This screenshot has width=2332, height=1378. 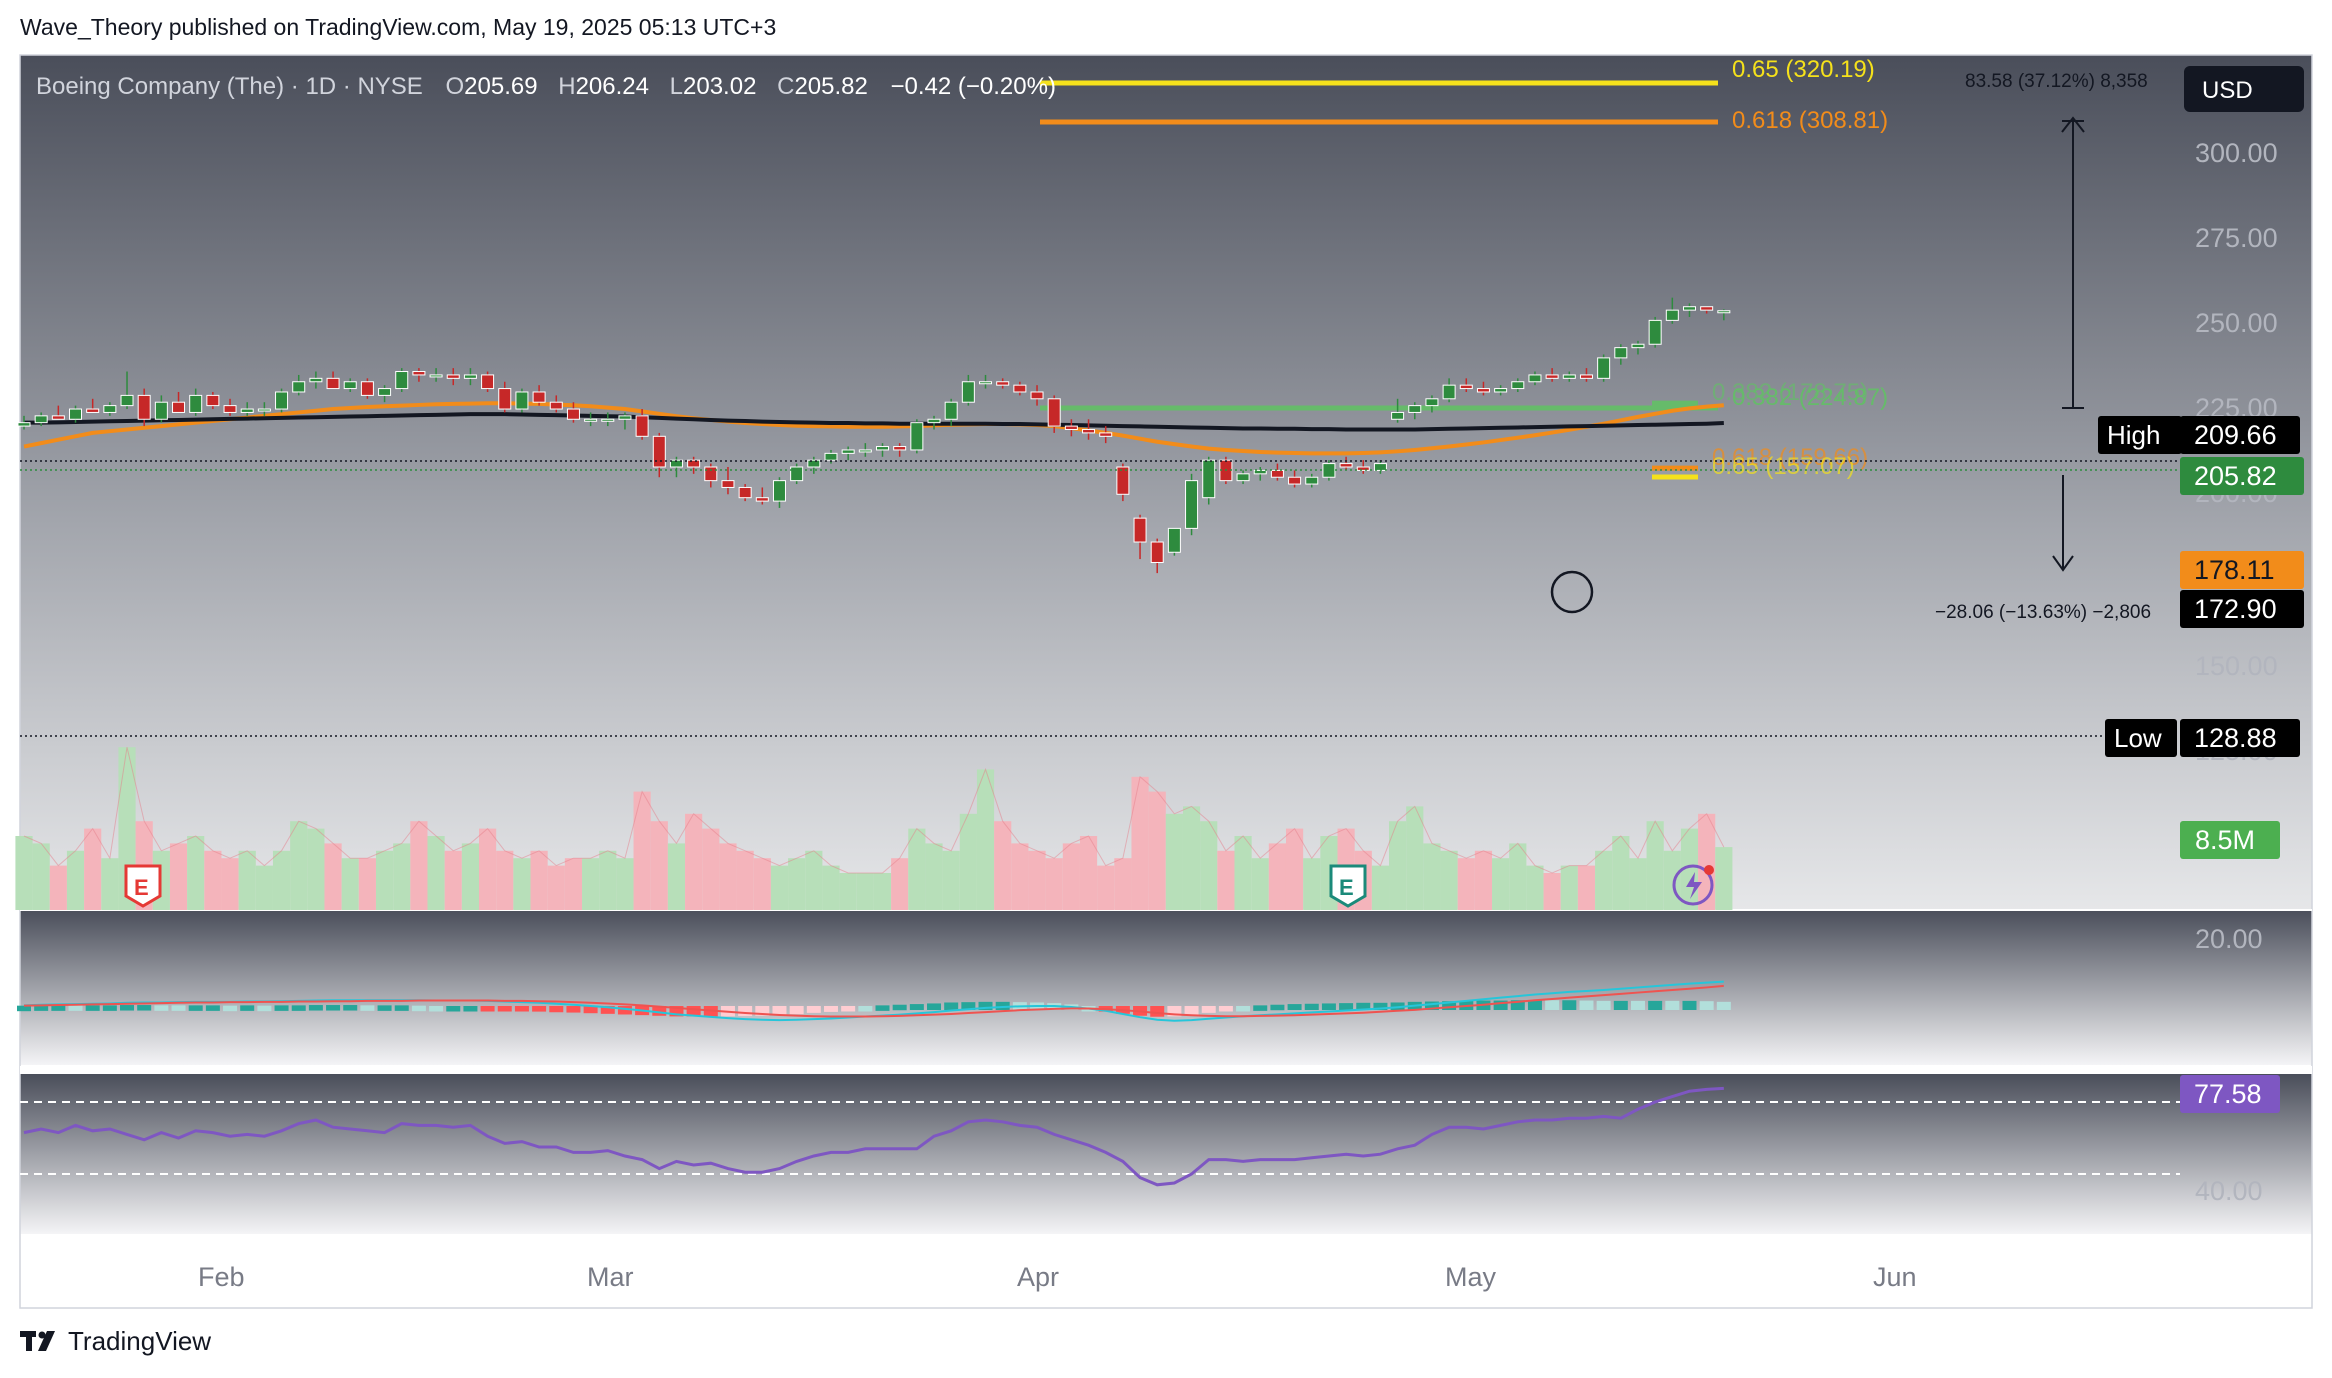 I want to click on svg-text: 205.82, so click(x=2235, y=476).